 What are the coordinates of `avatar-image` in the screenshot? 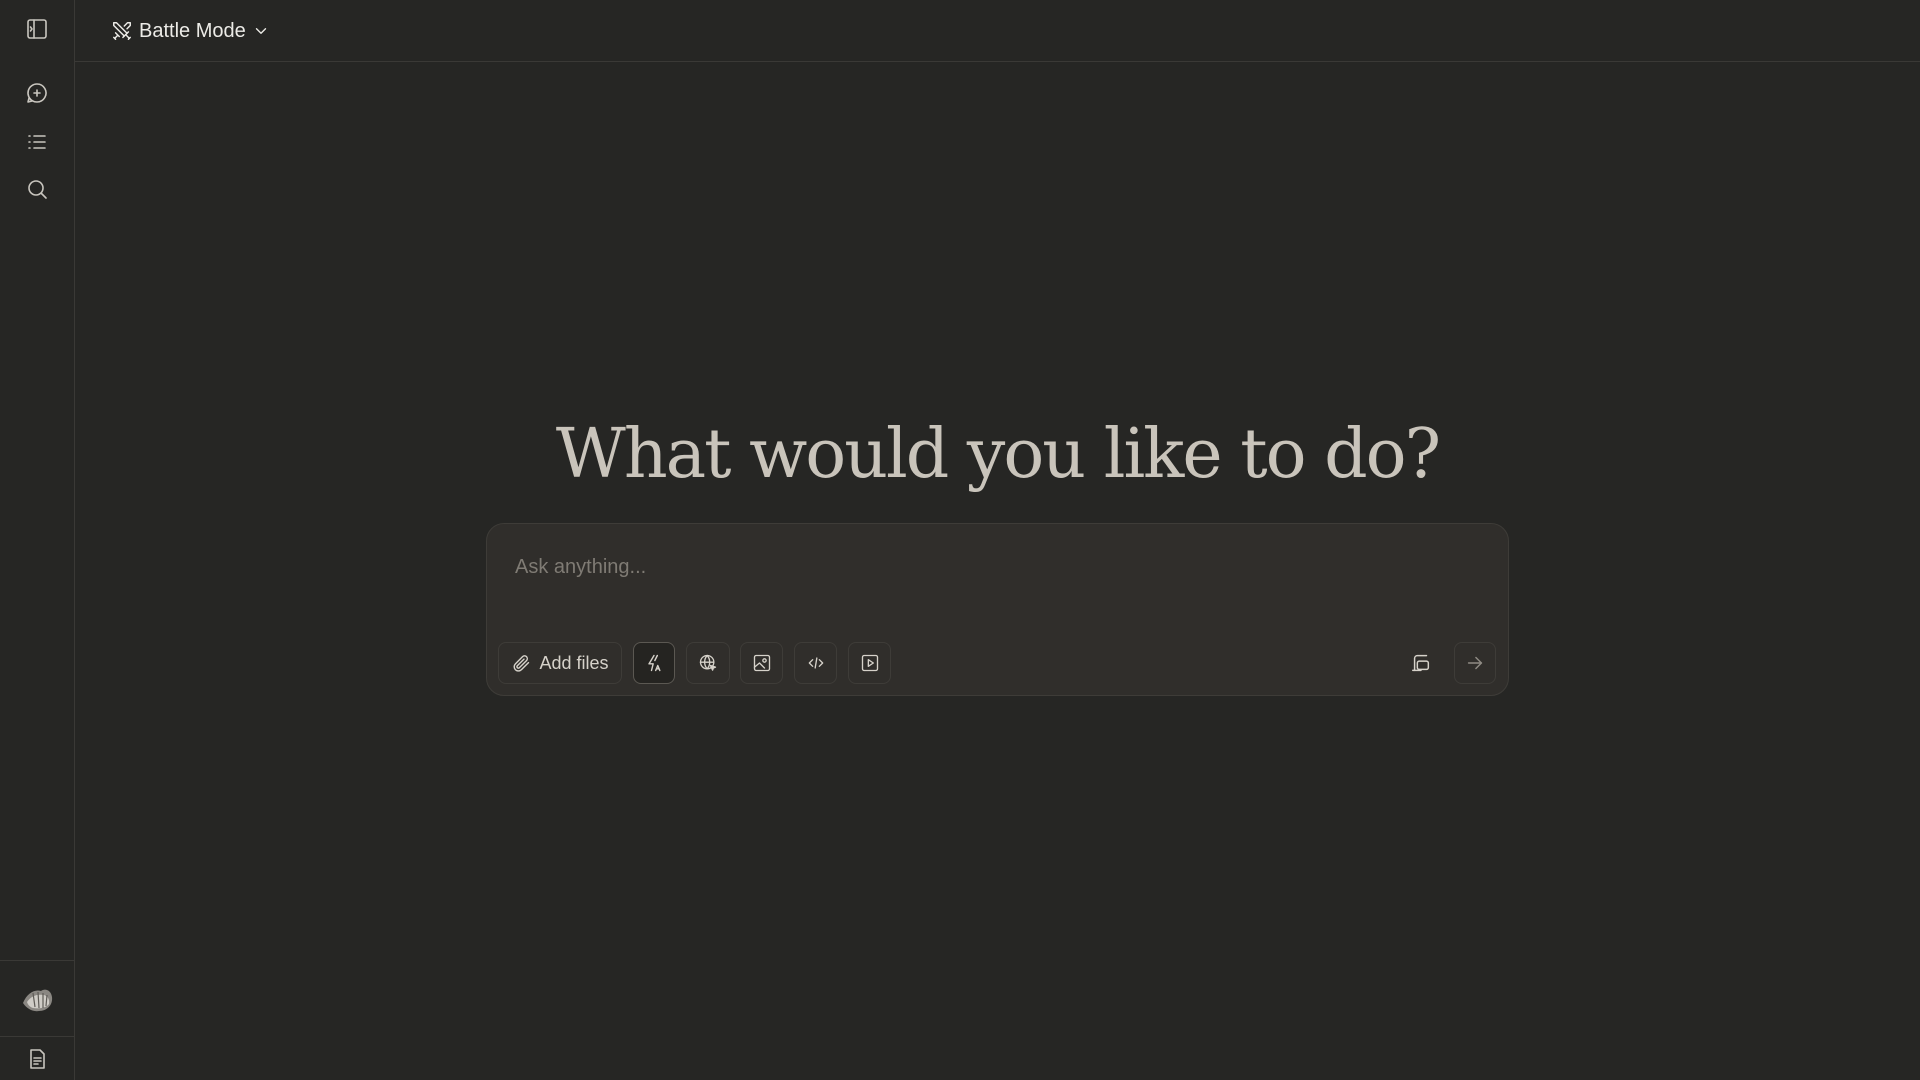 It's located at (38, 1000).